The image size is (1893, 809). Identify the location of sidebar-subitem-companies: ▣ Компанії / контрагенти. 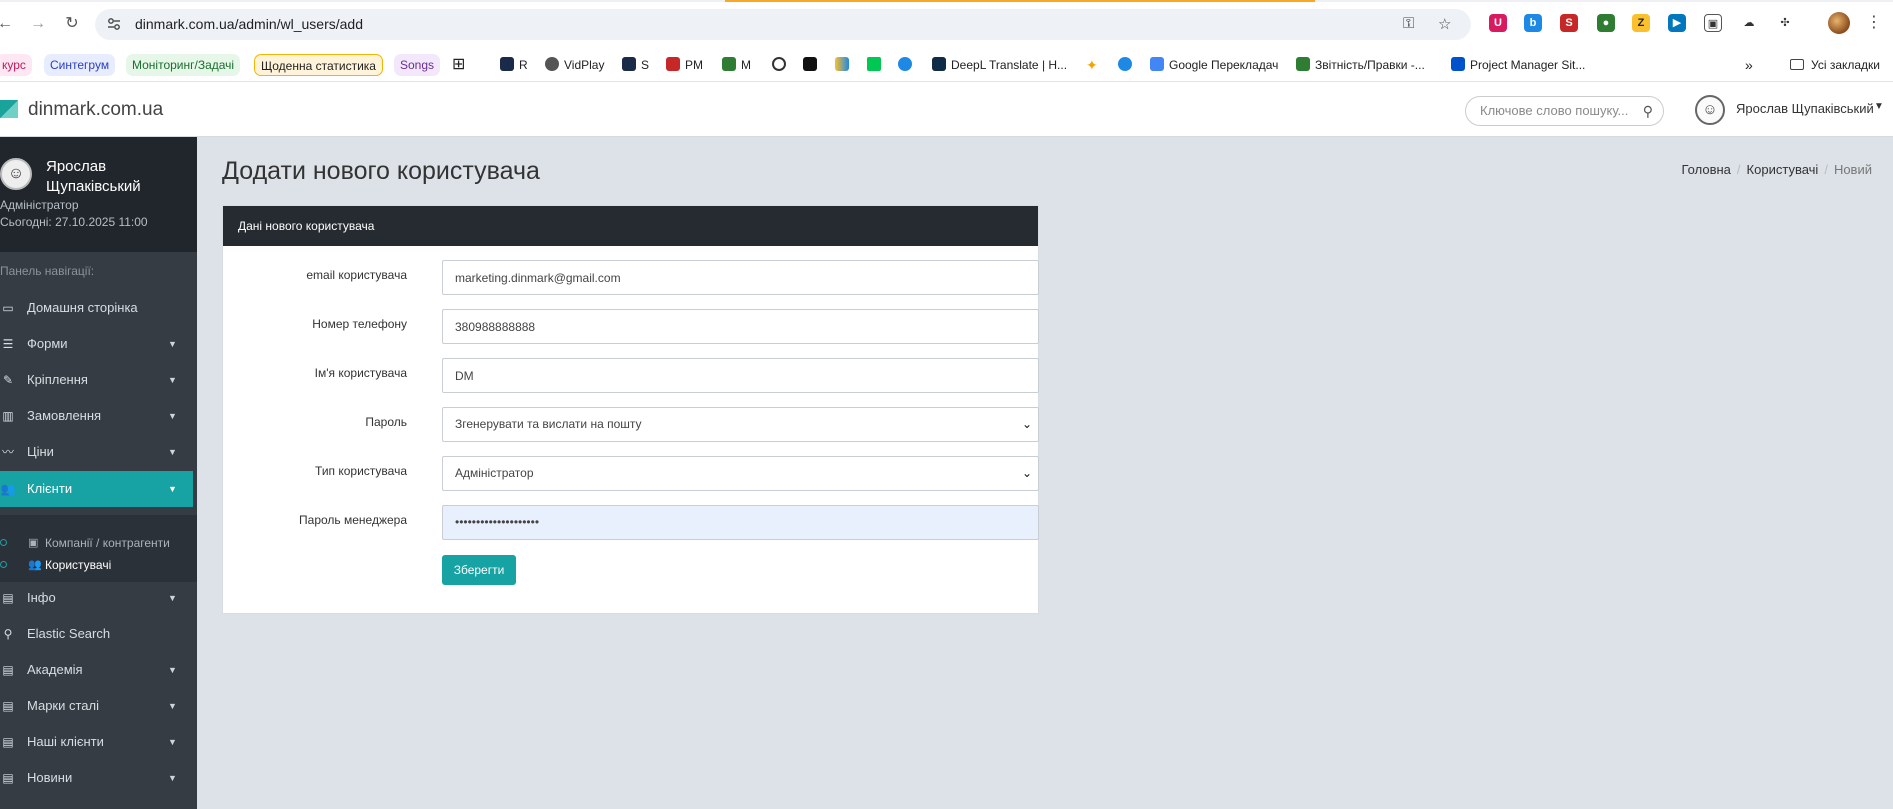
(98, 543).